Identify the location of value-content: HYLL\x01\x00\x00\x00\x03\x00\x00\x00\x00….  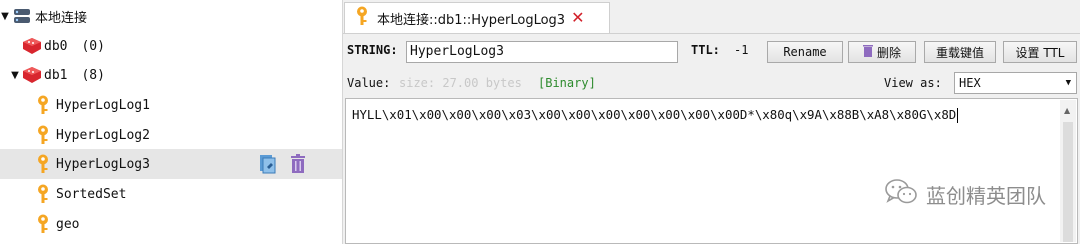
(654, 114).